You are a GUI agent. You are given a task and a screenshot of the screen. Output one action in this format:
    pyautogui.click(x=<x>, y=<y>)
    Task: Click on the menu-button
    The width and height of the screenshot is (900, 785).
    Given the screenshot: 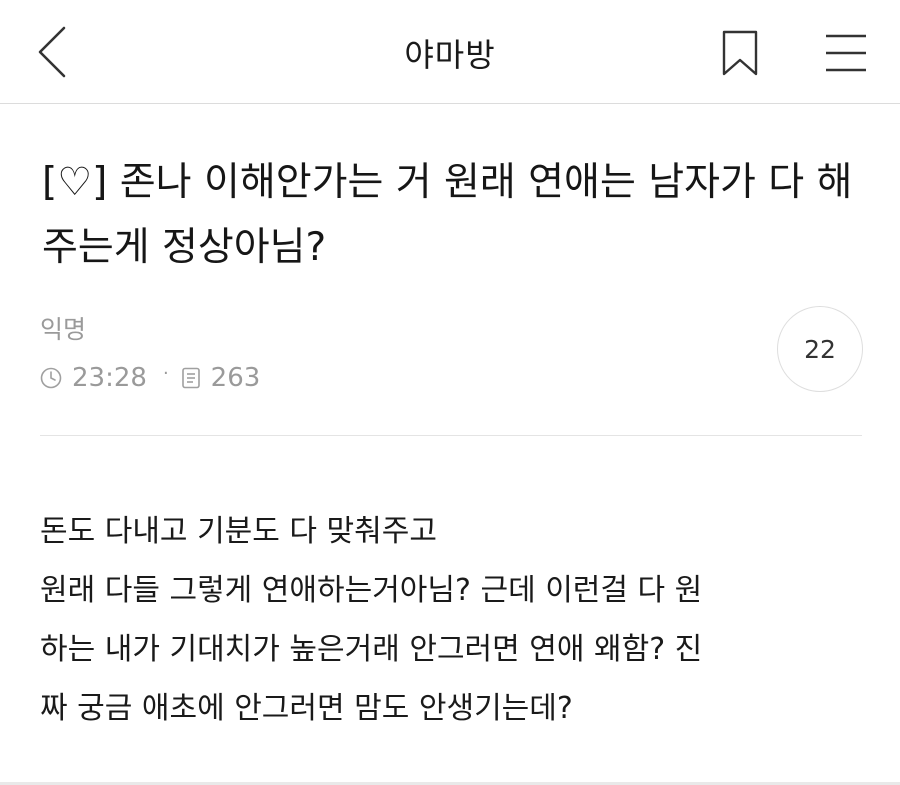 What is the action you would take?
    pyautogui.click(x=846, y=54)
    